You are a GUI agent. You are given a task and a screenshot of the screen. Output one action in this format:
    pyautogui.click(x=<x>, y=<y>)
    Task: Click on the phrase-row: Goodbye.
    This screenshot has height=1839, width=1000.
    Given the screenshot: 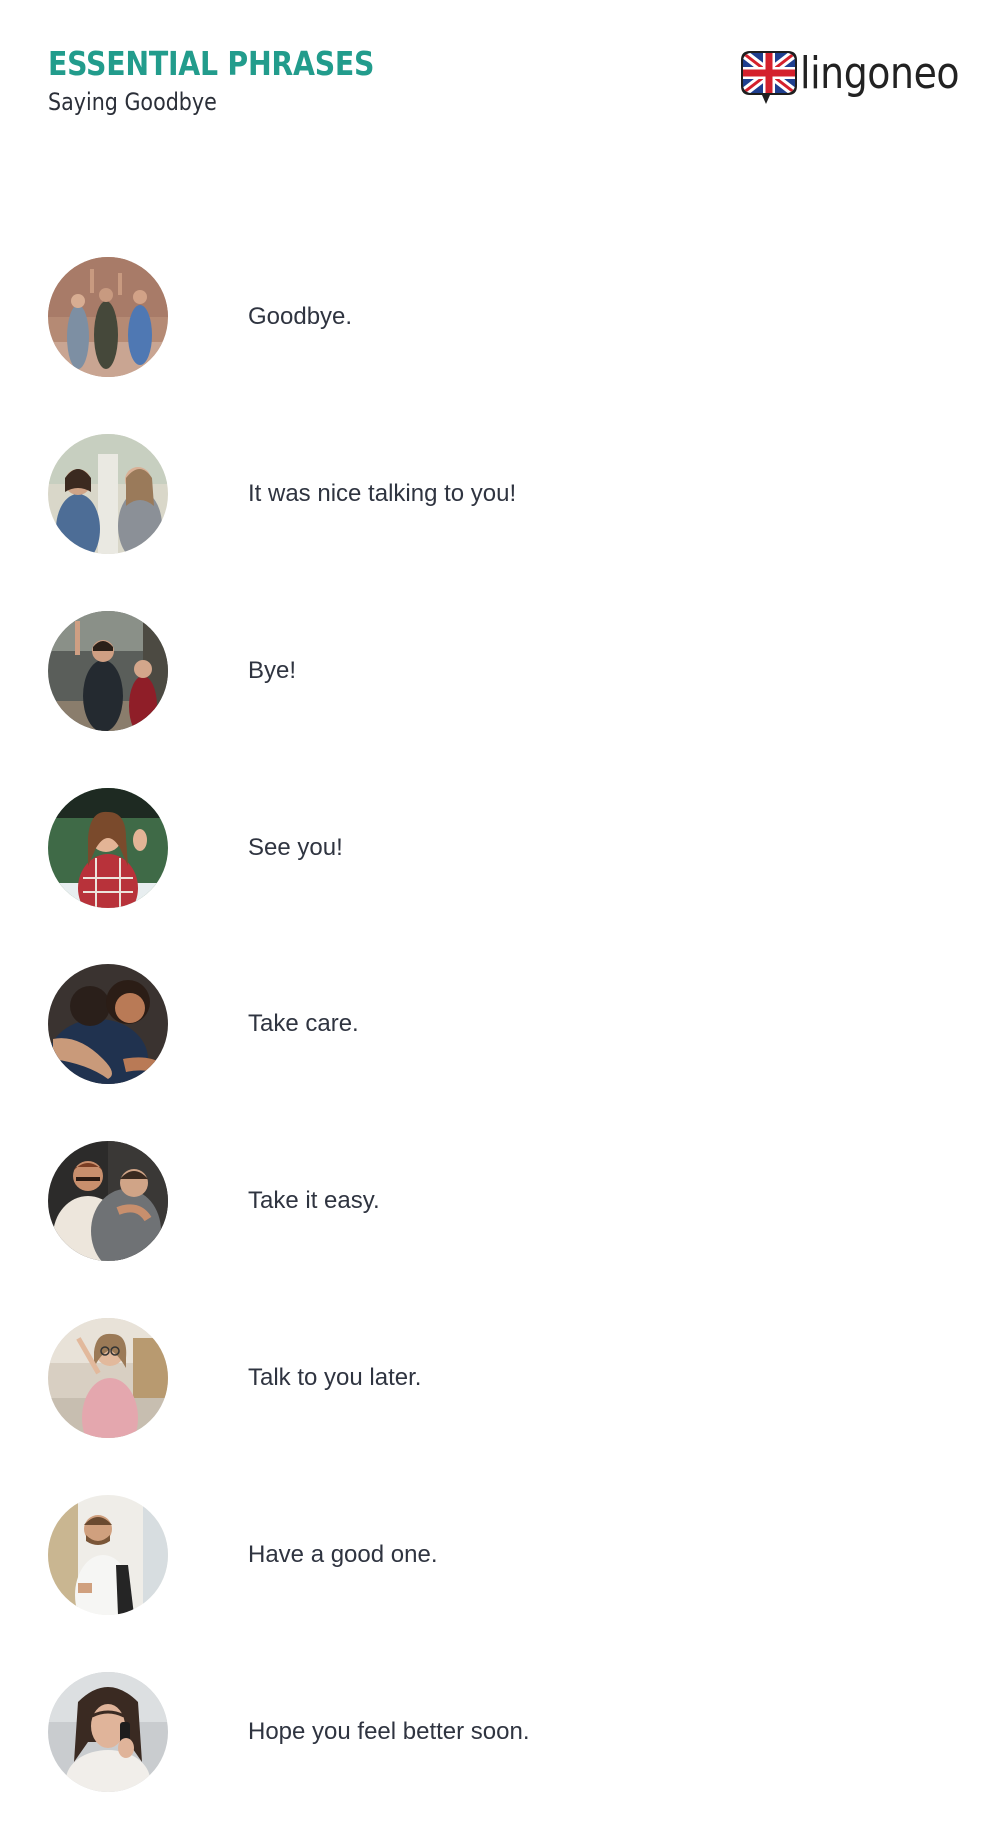 What is the action you would take?
    pyautogui.click(x=498, y=317)
    